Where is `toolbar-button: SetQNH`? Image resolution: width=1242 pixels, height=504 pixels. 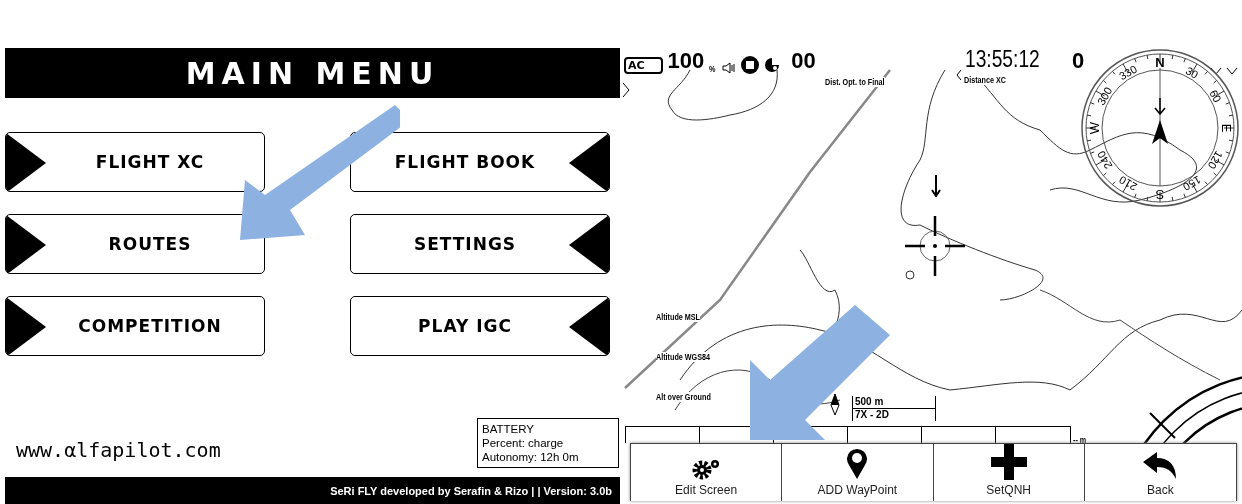 toolbar-button: SetQNH is located at coordinates (1009, 472).